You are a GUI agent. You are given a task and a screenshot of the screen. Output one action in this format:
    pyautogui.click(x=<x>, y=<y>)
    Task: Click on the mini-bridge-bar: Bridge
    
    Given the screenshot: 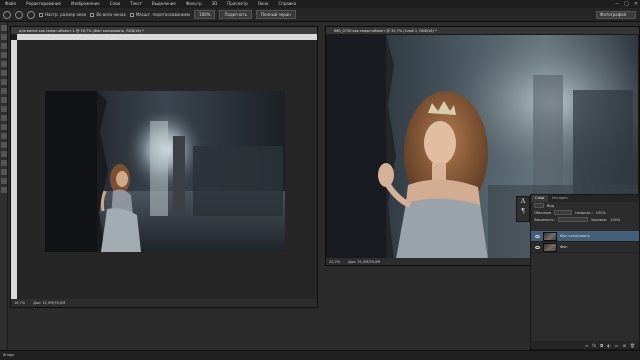 What is the action you would take?
    pyautogui.click(x=320, y=355)
    